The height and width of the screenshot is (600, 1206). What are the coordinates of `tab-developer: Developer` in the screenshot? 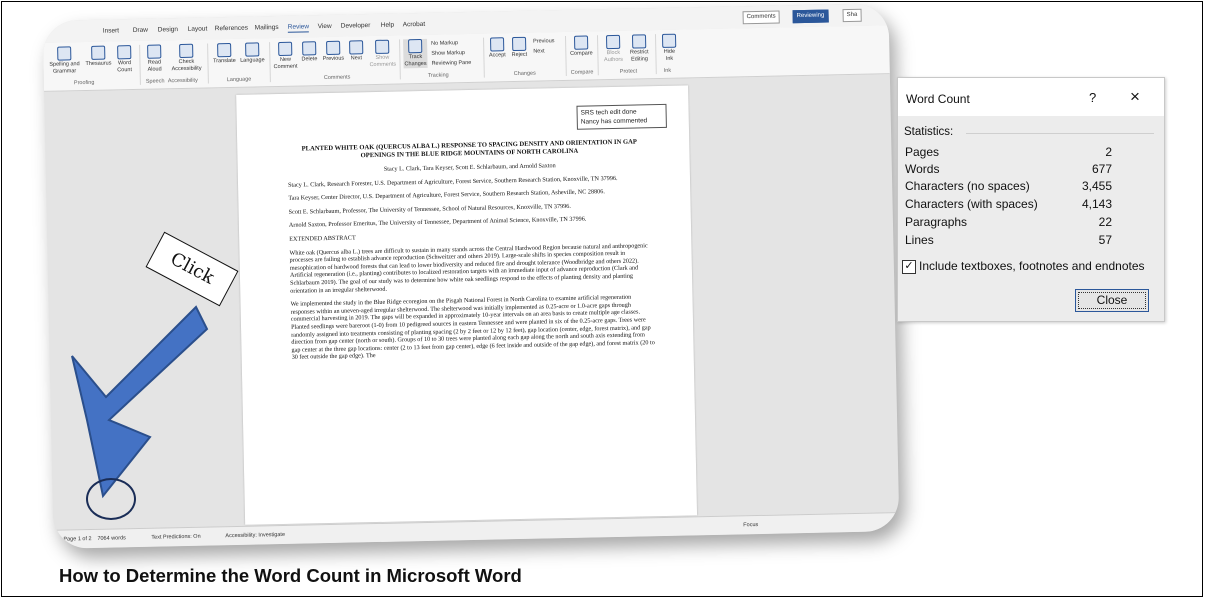 It's located at (356, 26).